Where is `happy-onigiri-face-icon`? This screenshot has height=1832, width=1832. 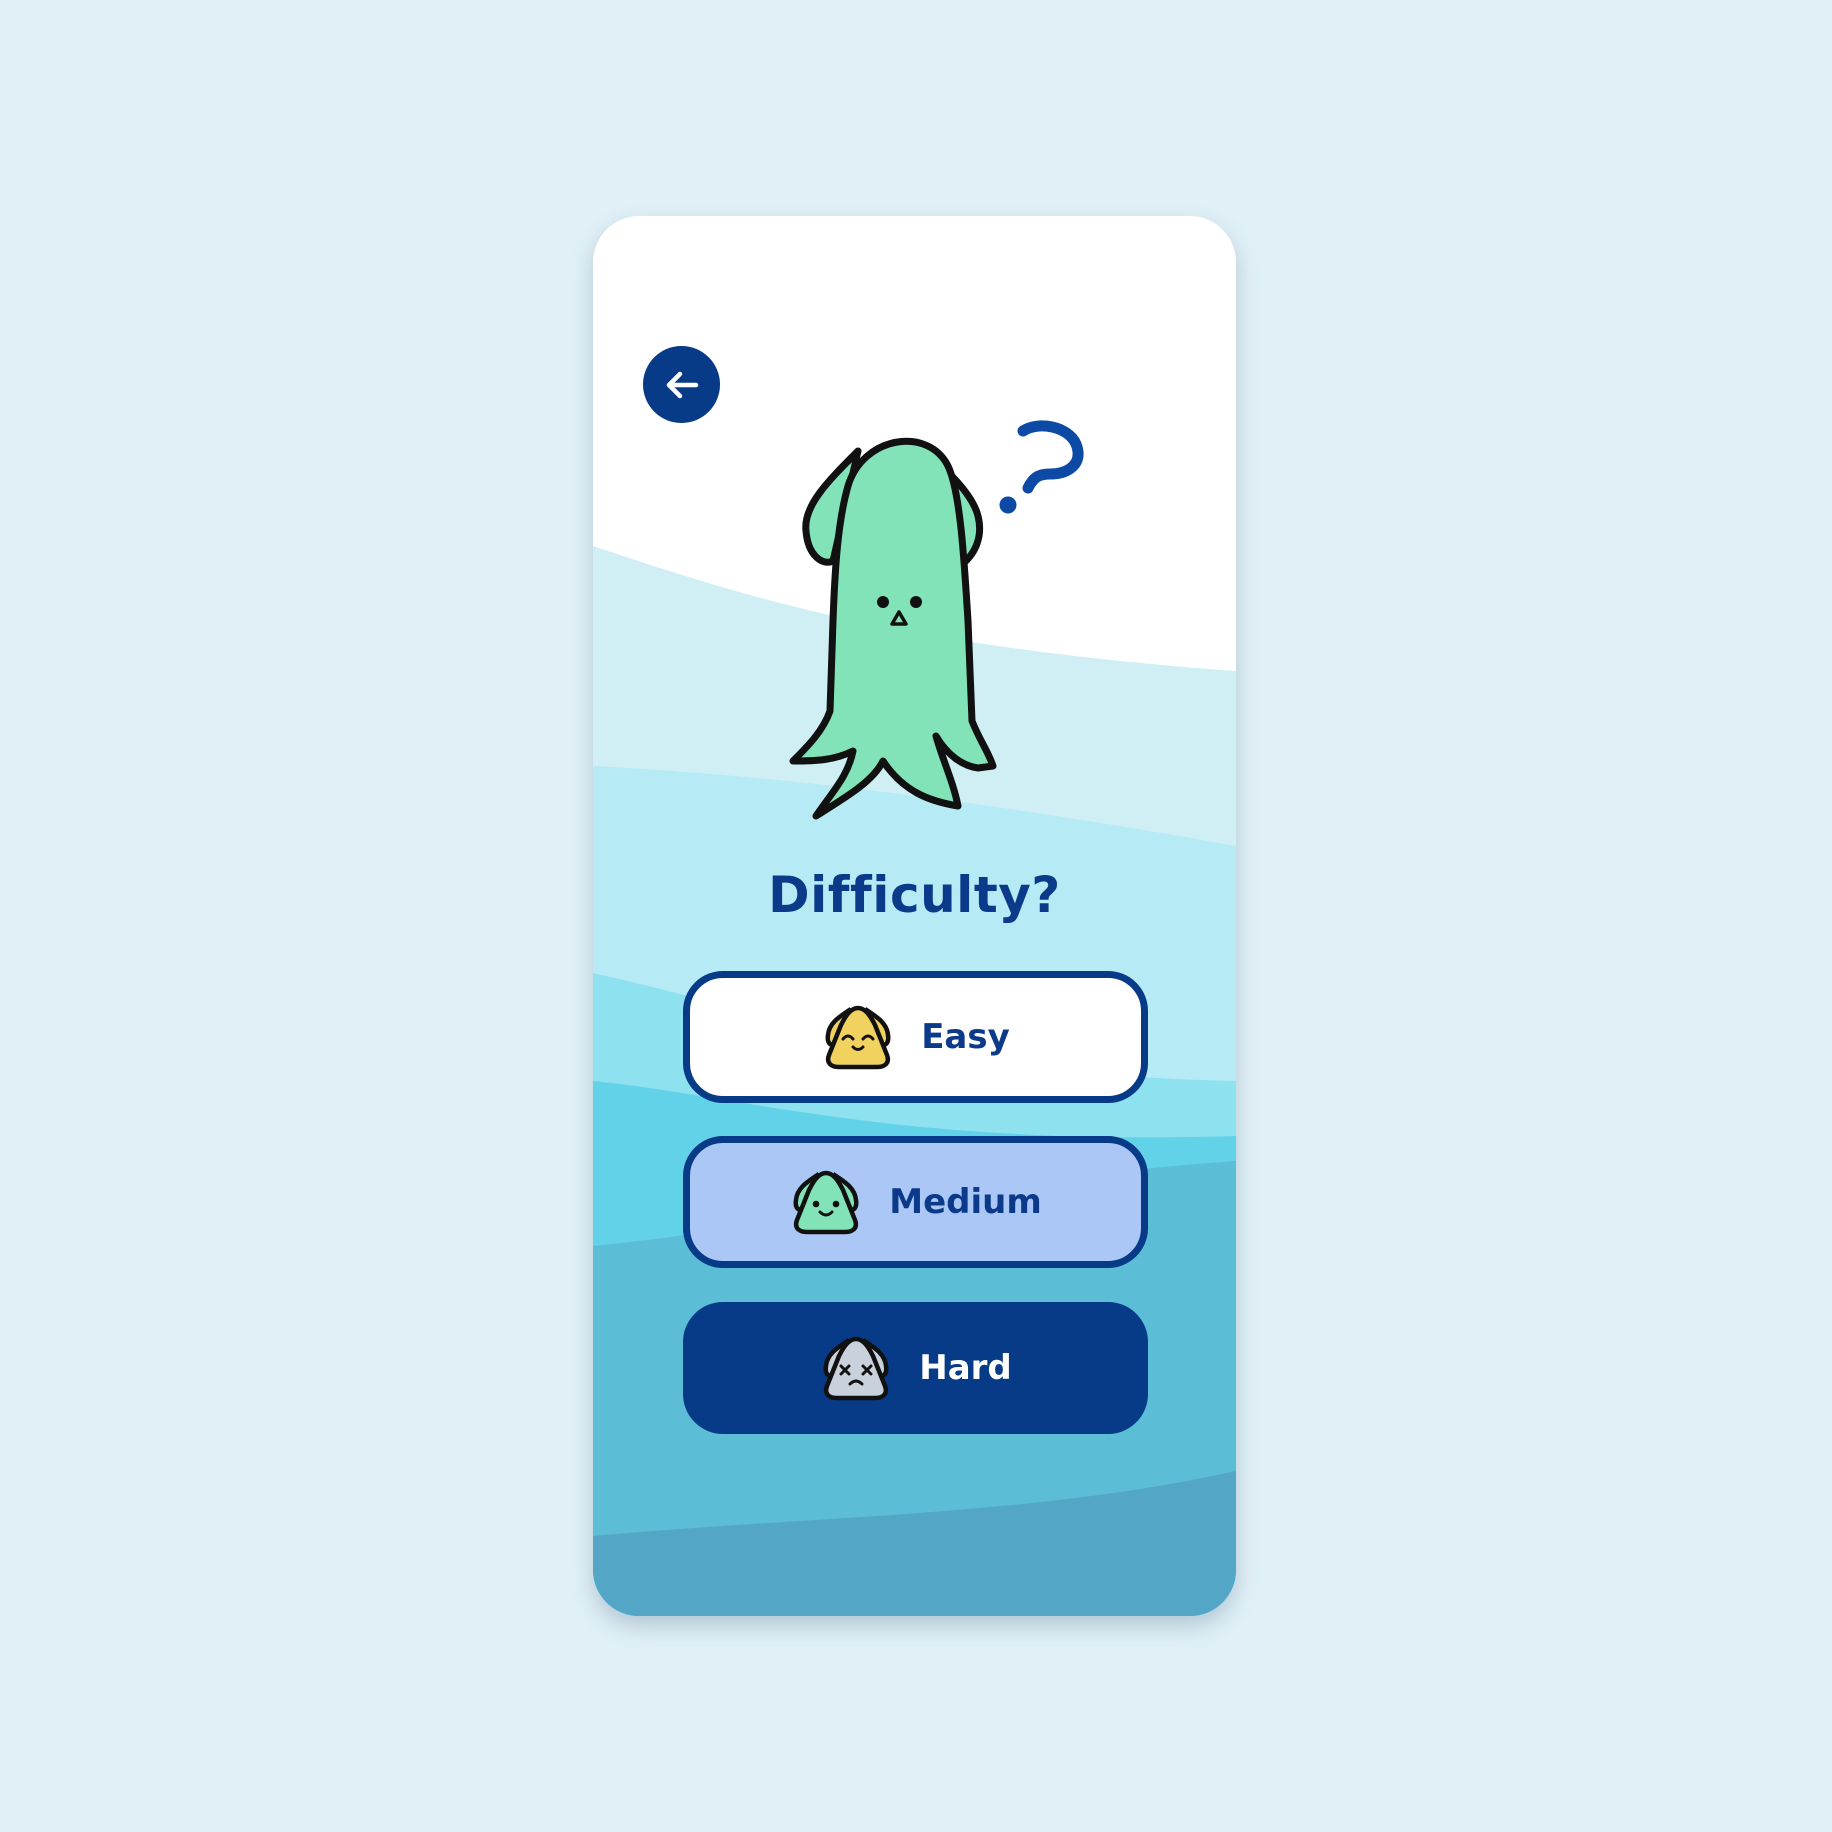
happy-onigiri-face-icon is located at coordinates (858, 1037).